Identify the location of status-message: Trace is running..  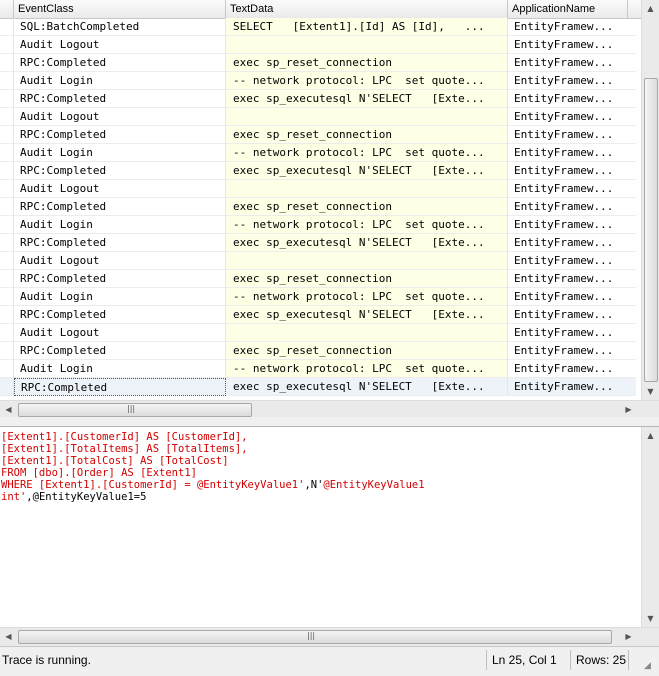
(46, 660).